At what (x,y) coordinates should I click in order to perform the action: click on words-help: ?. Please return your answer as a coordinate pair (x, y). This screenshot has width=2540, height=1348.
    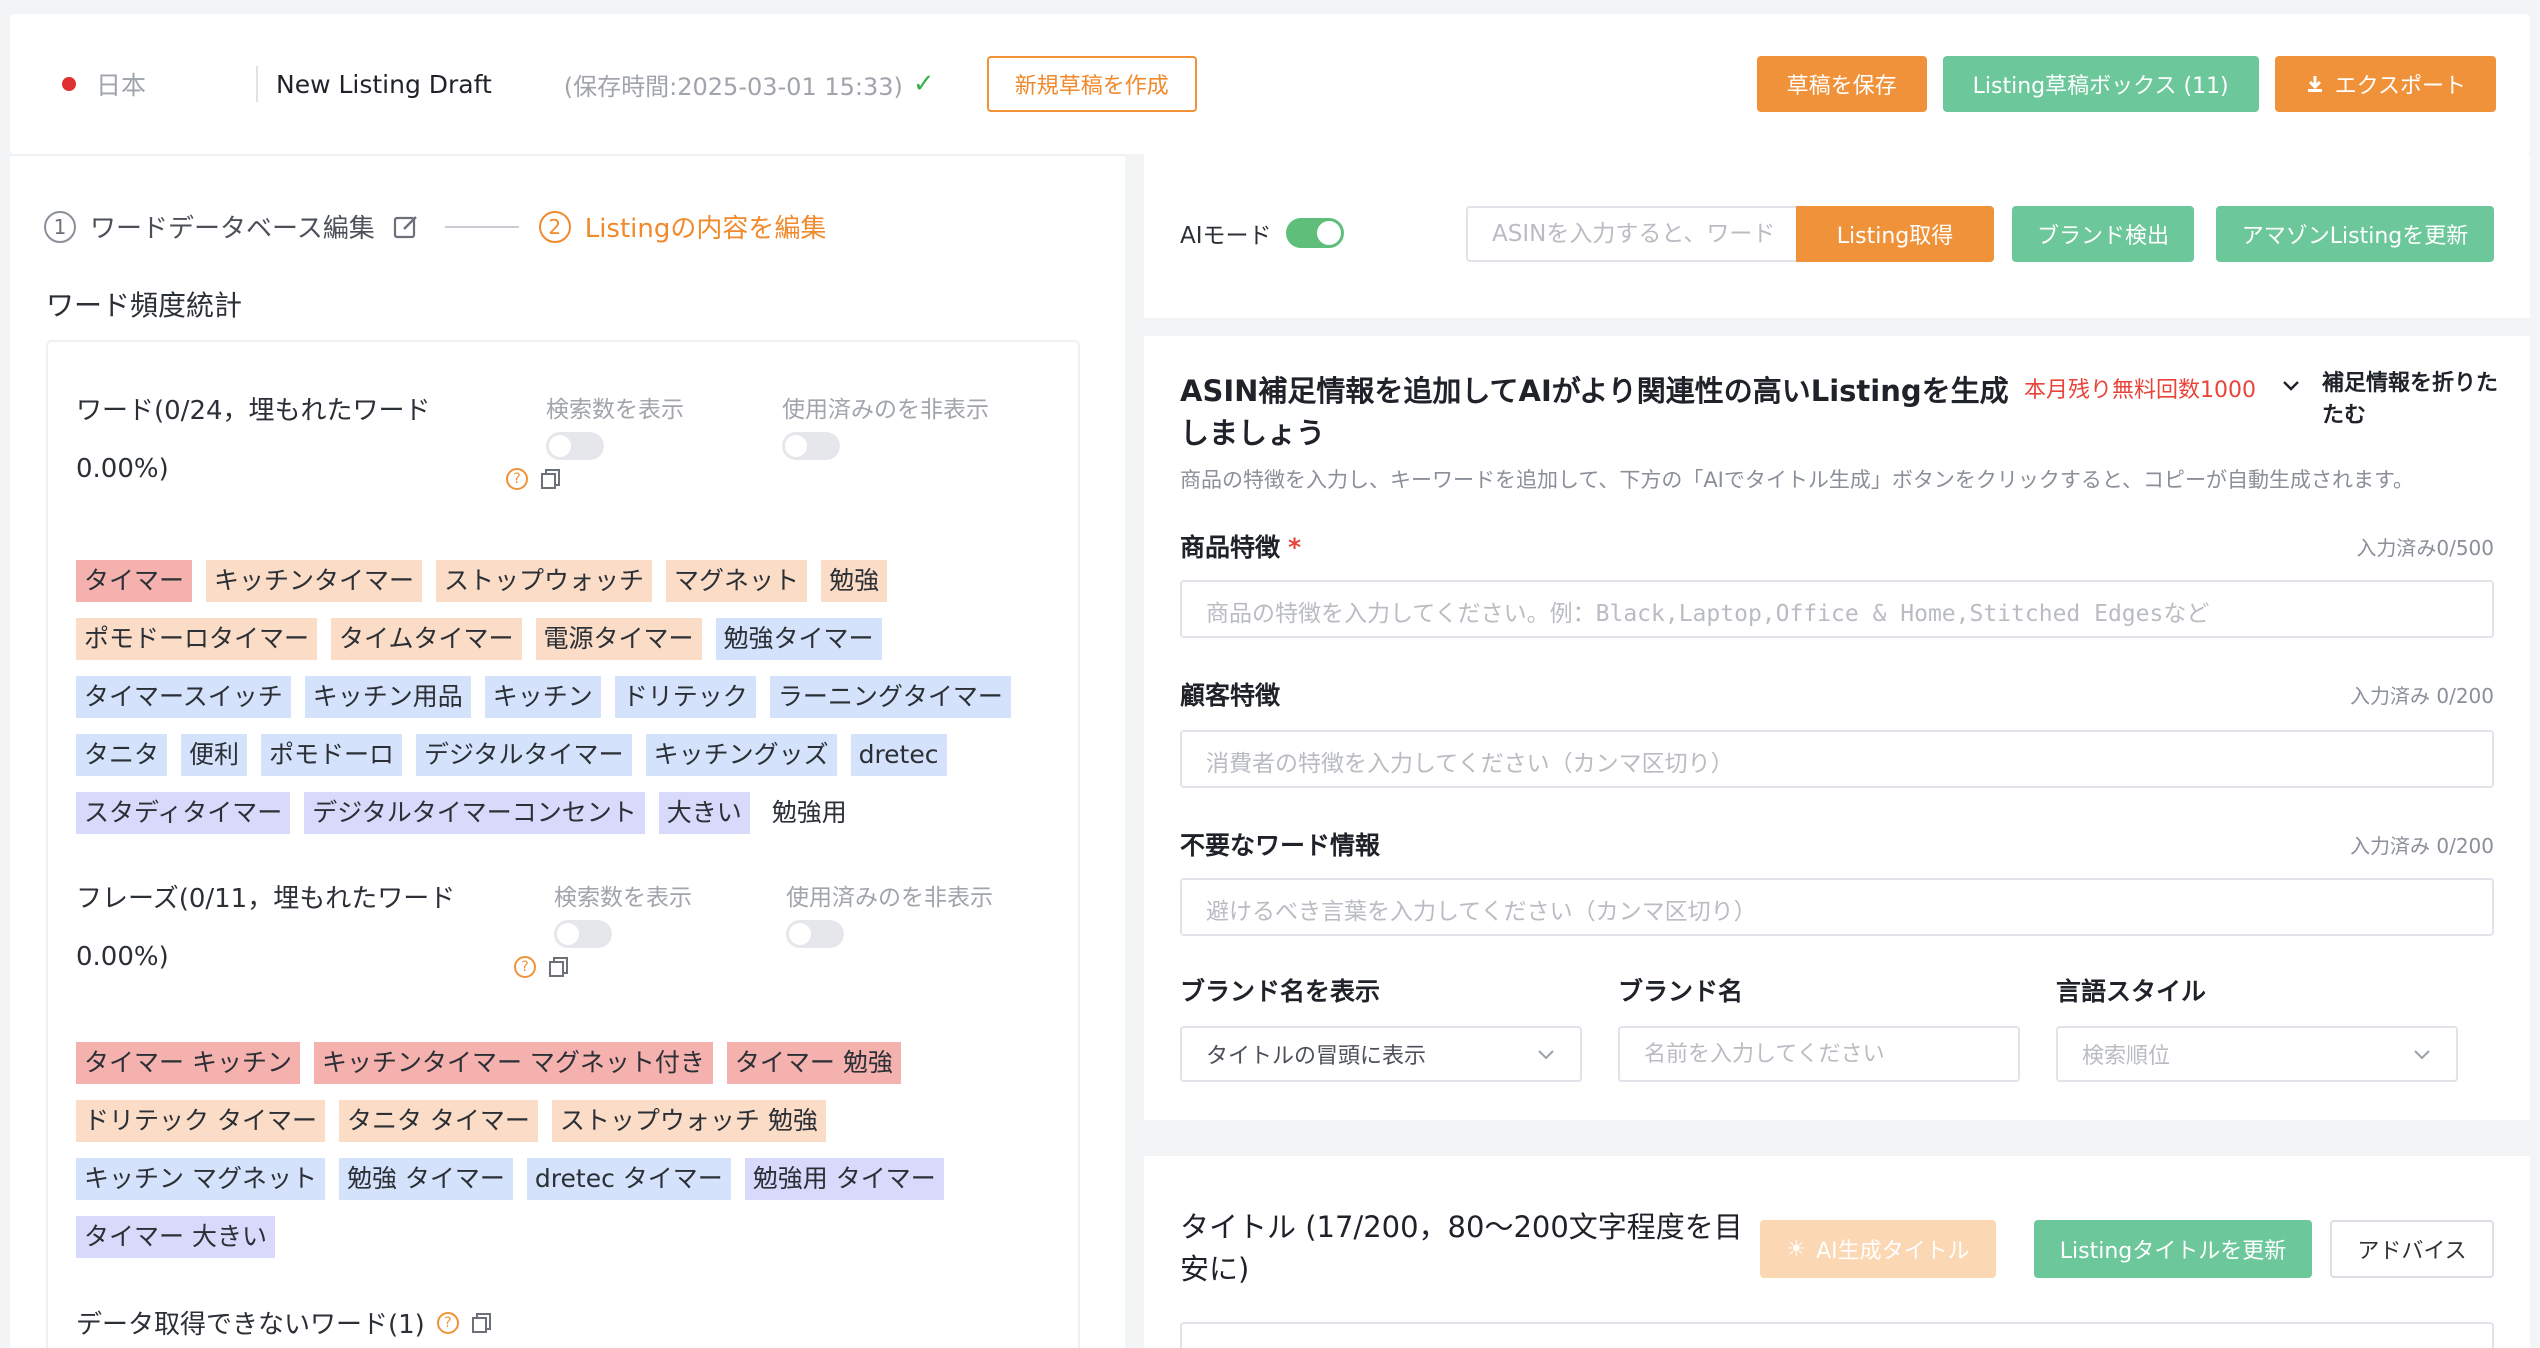
    Looking at the image, I should click on (534, 479).